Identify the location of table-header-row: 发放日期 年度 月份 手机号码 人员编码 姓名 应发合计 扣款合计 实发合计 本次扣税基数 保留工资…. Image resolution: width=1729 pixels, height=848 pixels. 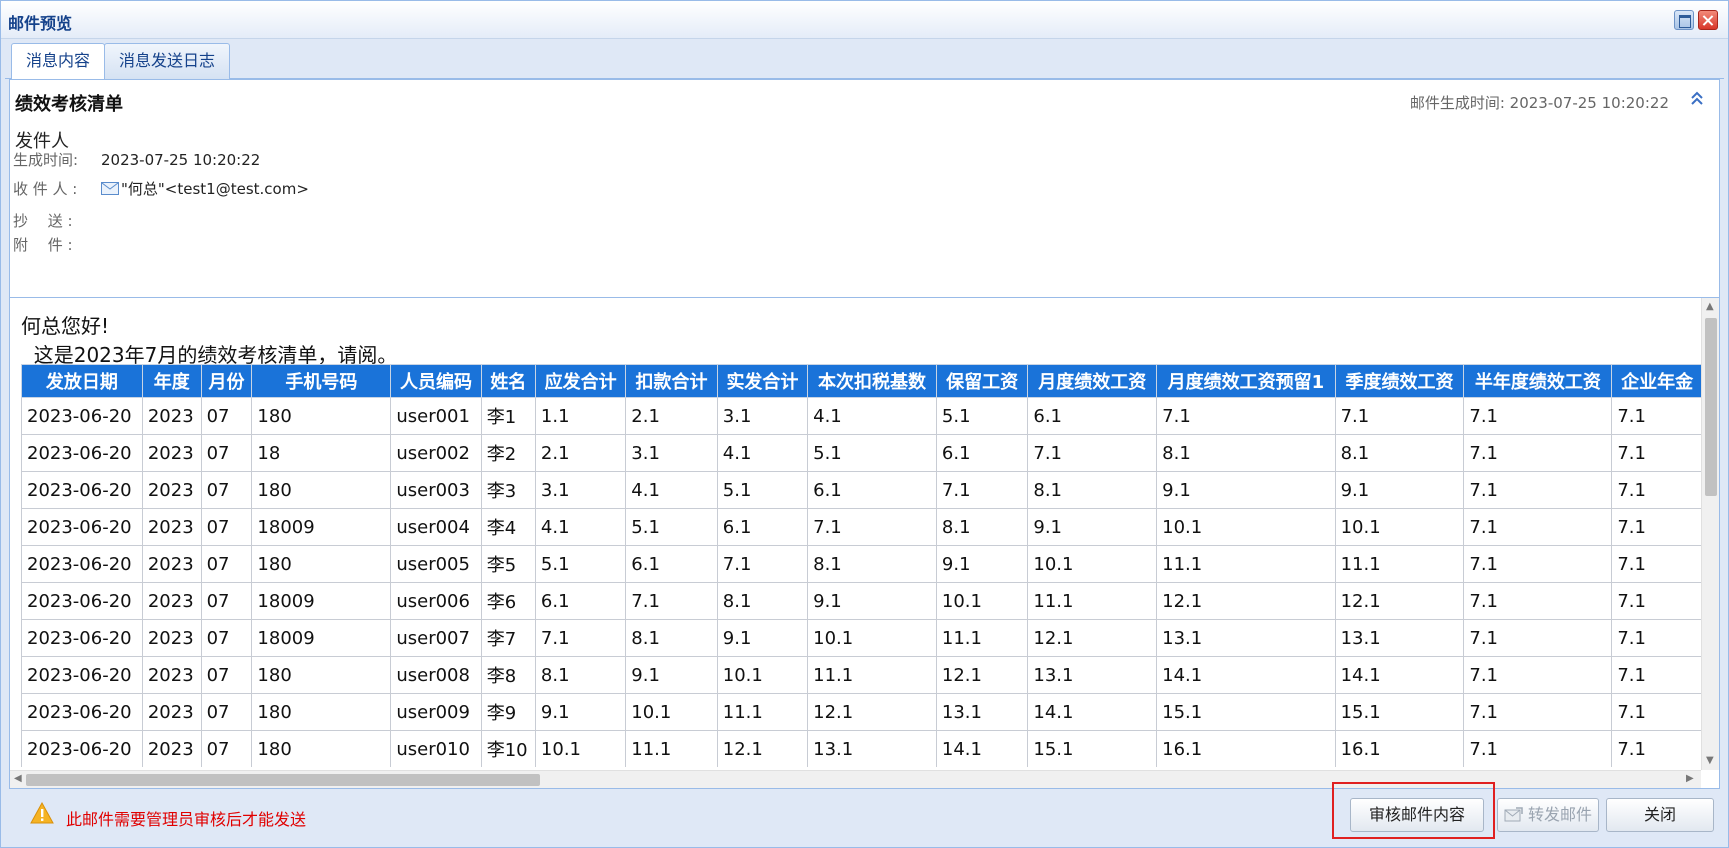
(865, 381).